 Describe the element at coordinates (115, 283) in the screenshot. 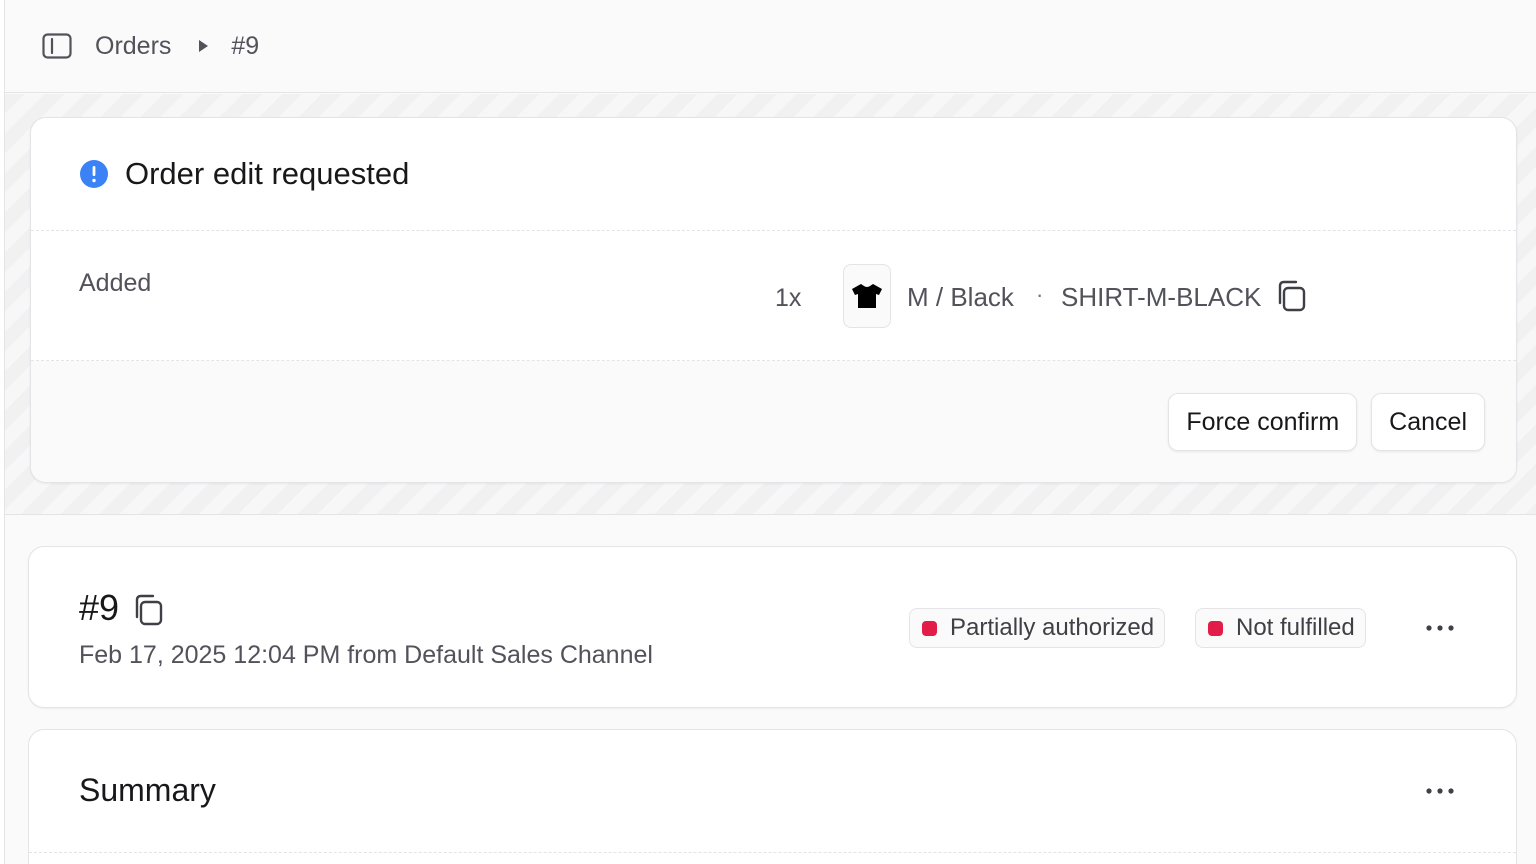

I see `added-label: Added` at that location.